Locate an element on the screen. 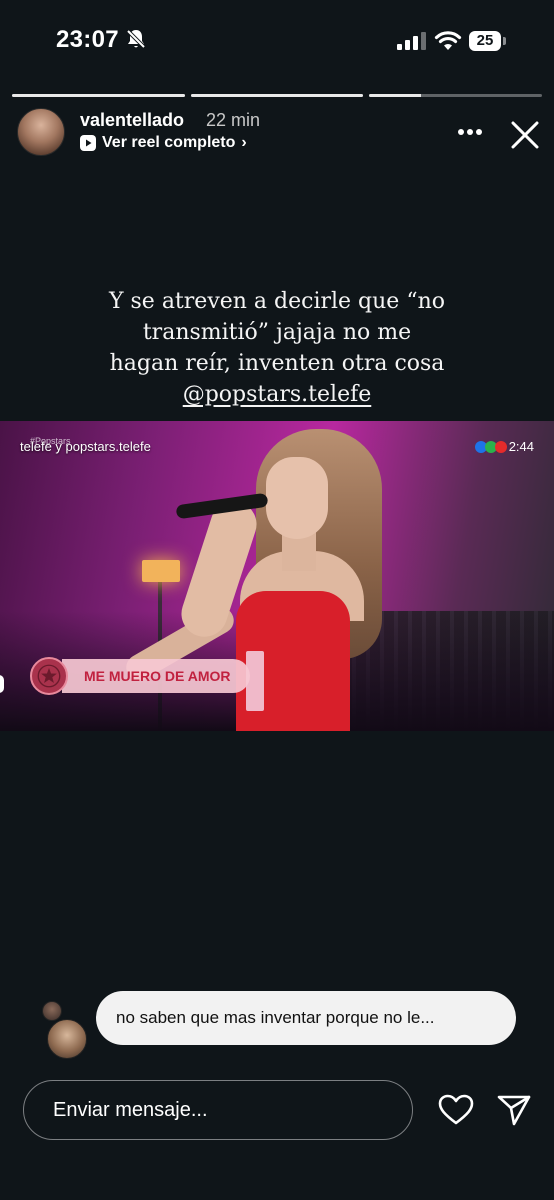  battery-tip is located at coordinates (504, 41).